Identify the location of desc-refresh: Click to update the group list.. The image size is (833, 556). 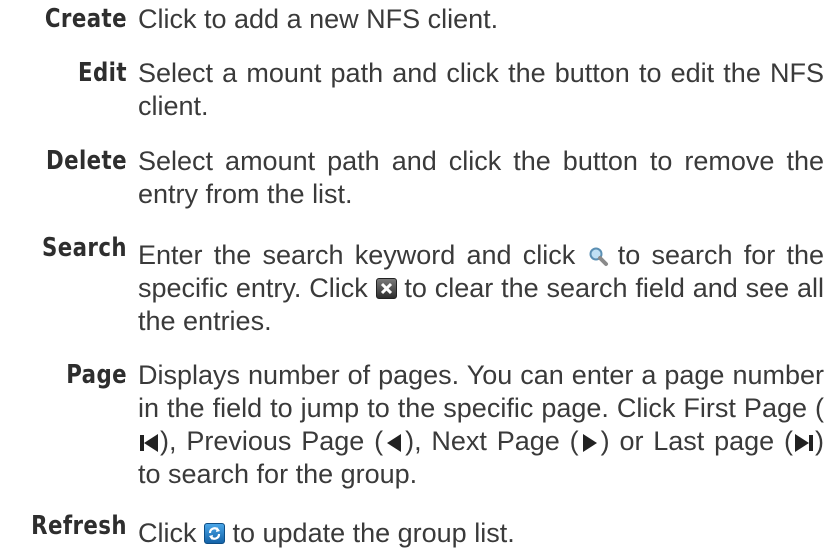
(481, 533).